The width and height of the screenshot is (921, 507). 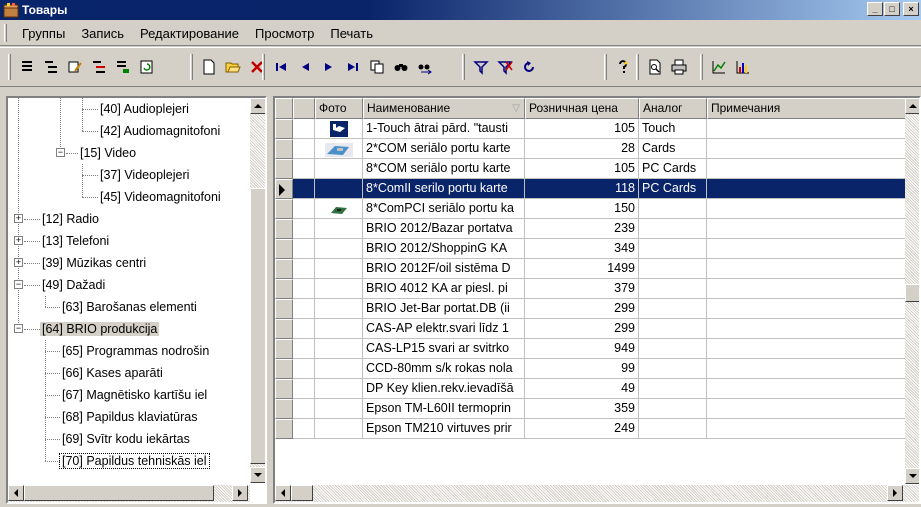 I want to click on cell-name: 8*ComII serilo portu karte, so click(x=444, y=189).